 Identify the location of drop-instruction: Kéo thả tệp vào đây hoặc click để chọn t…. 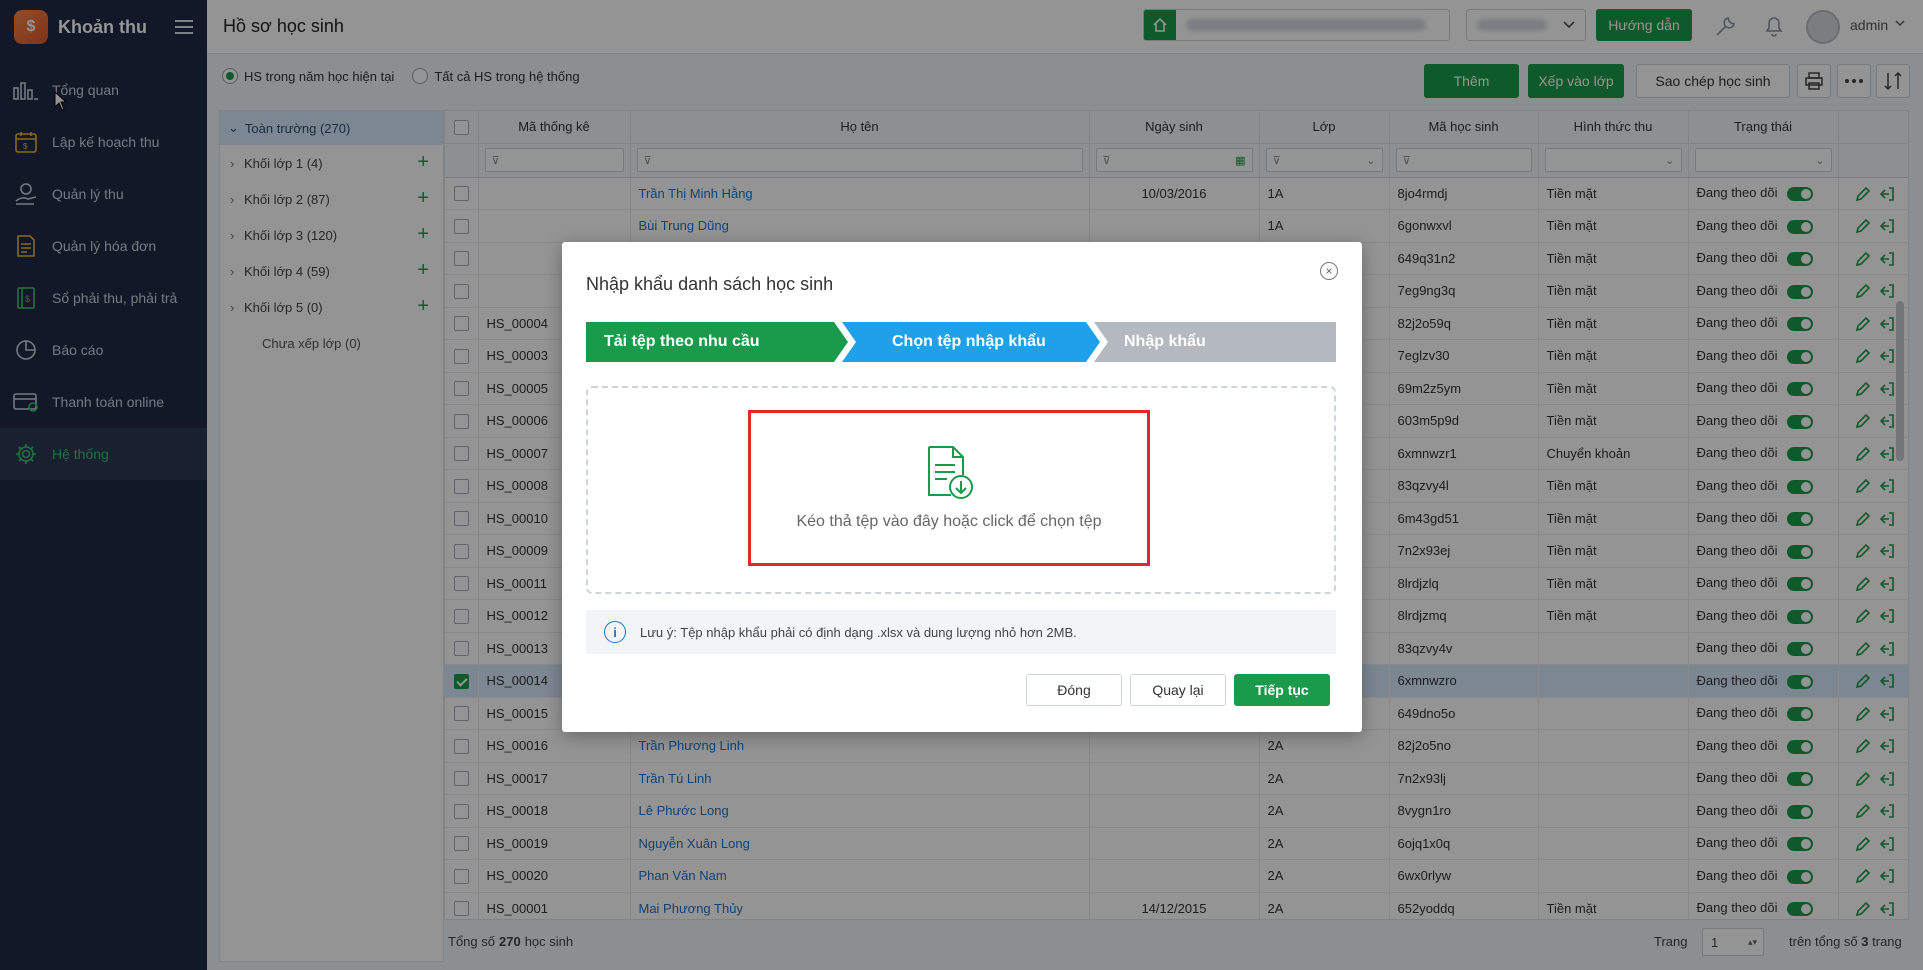
(949, 521).